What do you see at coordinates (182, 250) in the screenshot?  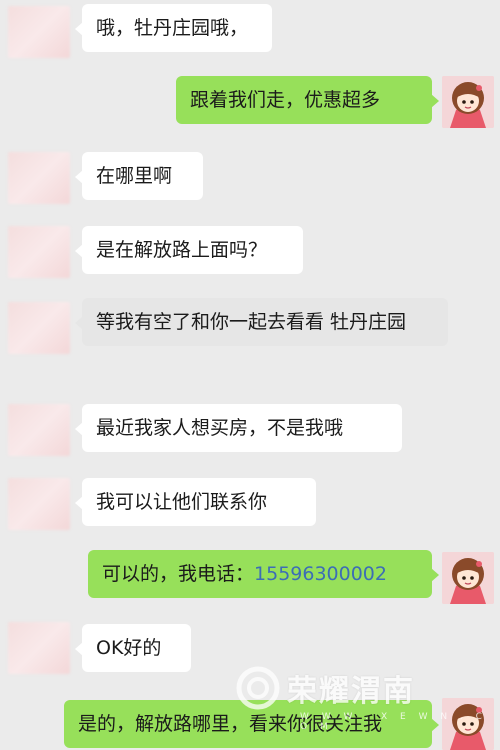 I see `message-text: 是在解放路上面吗？` at bounding box center [182, 250].